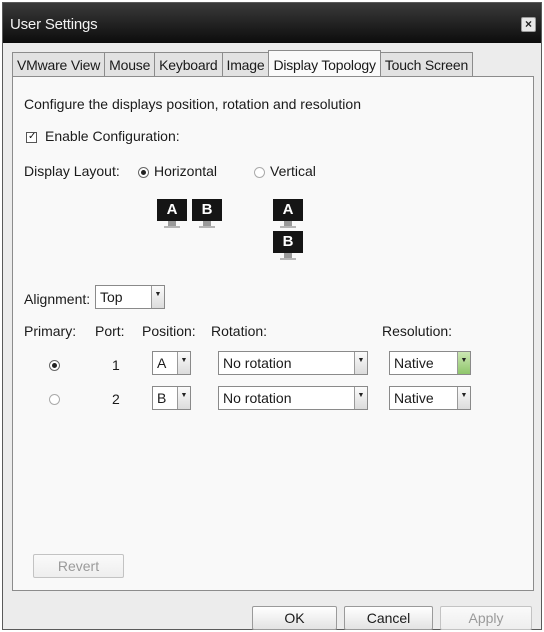 The width and height of the screenshot is (544, 632). I want to click on enable-configuration-checkbox: ✓, so click(31, 137).